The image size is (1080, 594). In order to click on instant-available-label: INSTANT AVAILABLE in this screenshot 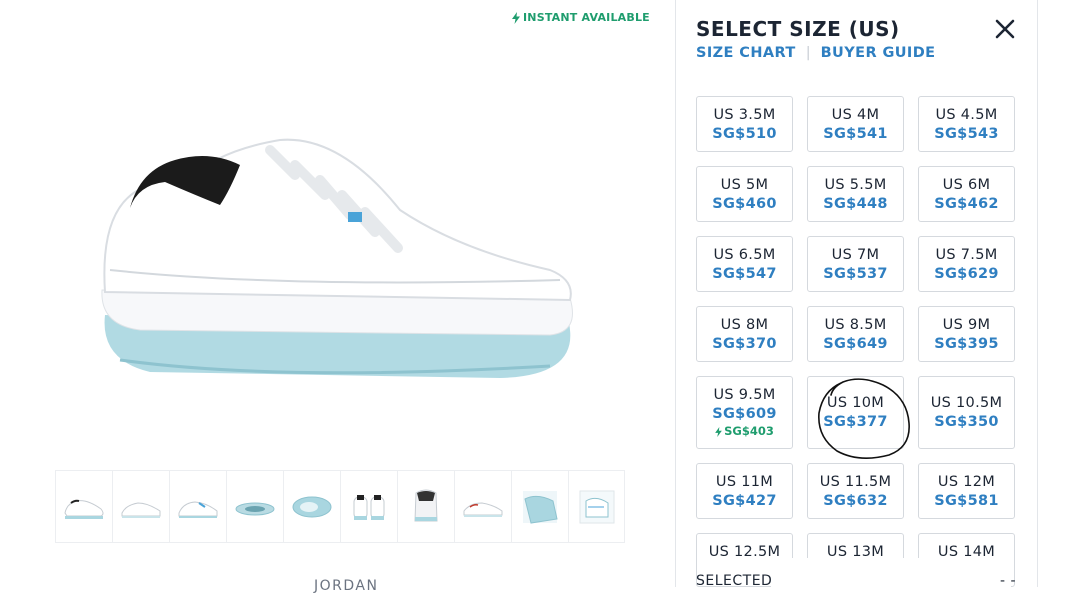, I will do `click(586, 17)`.